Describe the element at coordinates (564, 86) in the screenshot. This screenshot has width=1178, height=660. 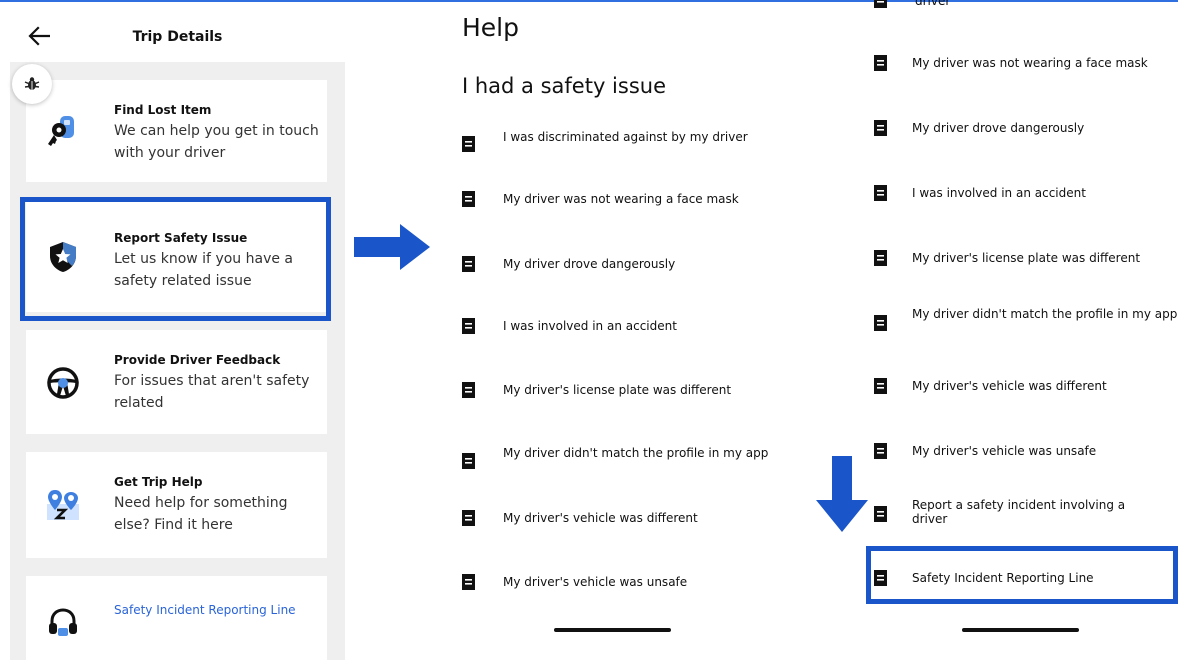
I see `section-heading: I had a safety issue` at that location.